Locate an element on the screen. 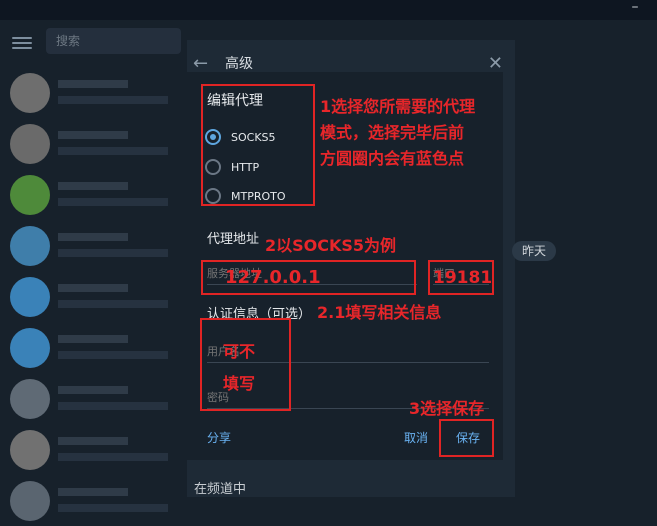 Image resolution: width=657 pixels, height=526 pixels. title-bar: – is located at coordinates (328, 10).